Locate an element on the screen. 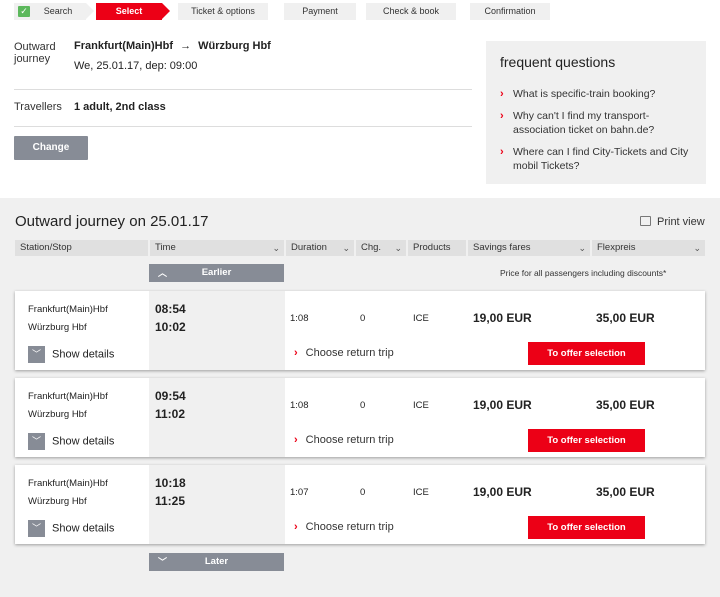 This screenshot has height=597, width=720. later-button: ﹀ Later is located at coordinates (216, 562).